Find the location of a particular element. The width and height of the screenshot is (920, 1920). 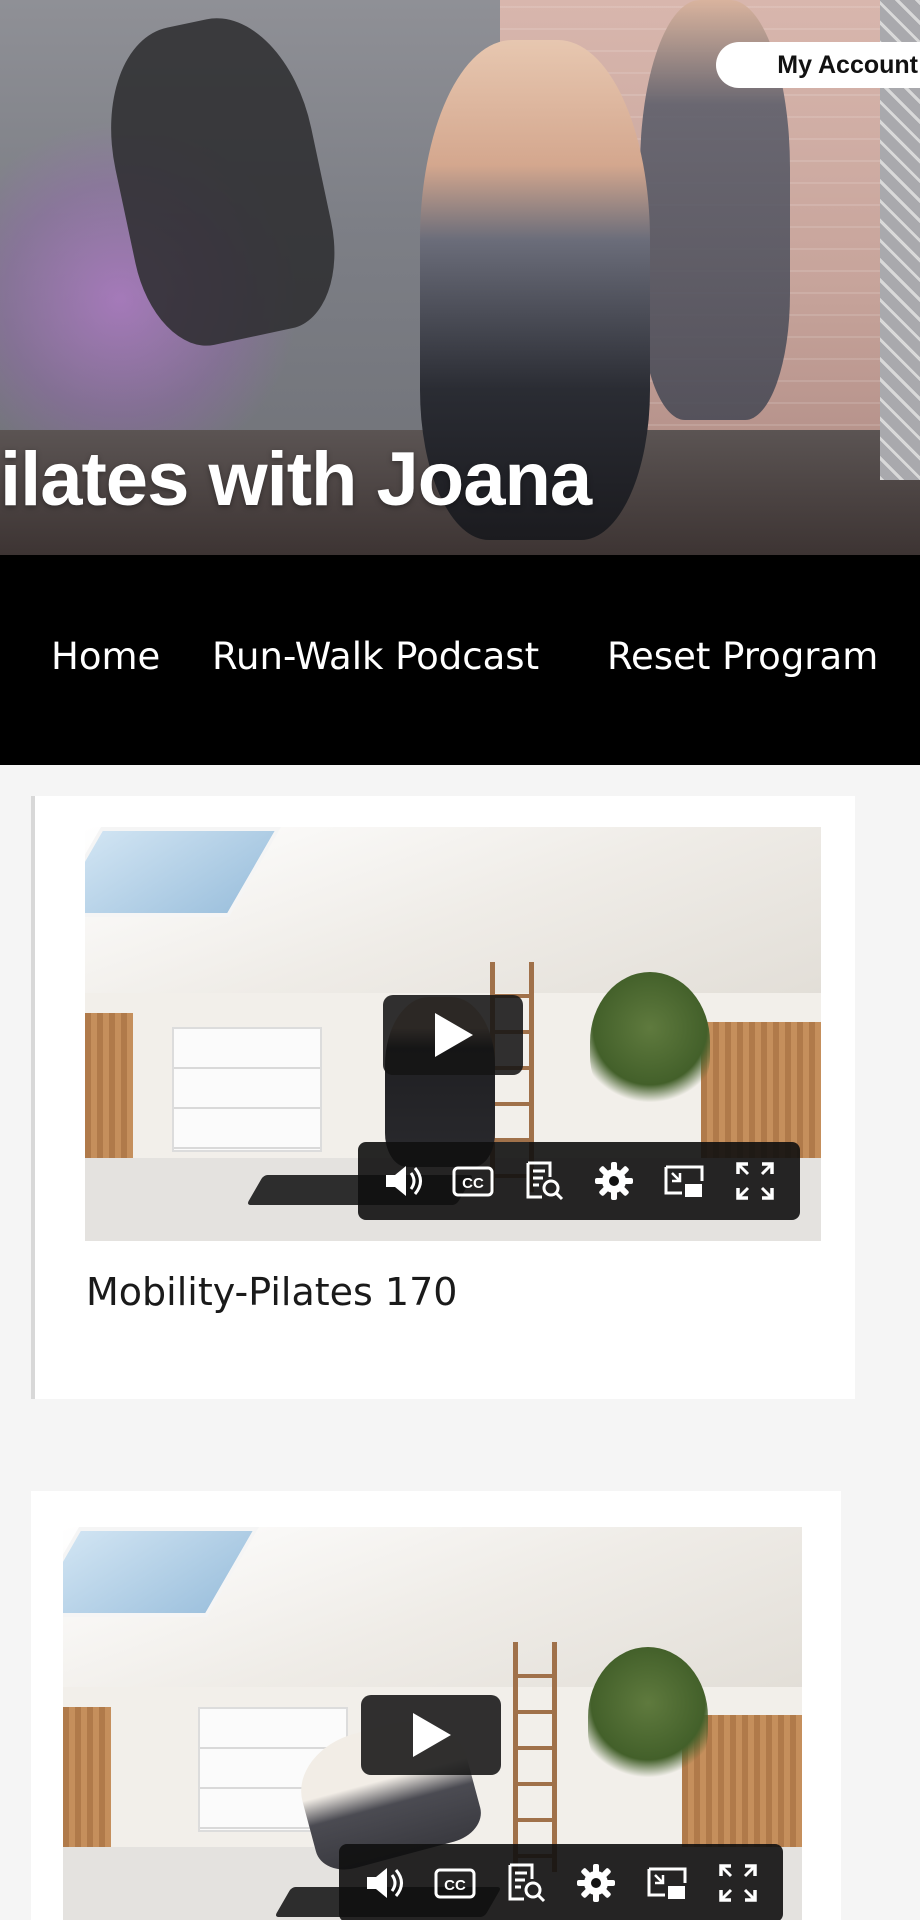

nav-item-run-walk-podcast: Run-Walk Podcast is located at coordinates (375, 656).